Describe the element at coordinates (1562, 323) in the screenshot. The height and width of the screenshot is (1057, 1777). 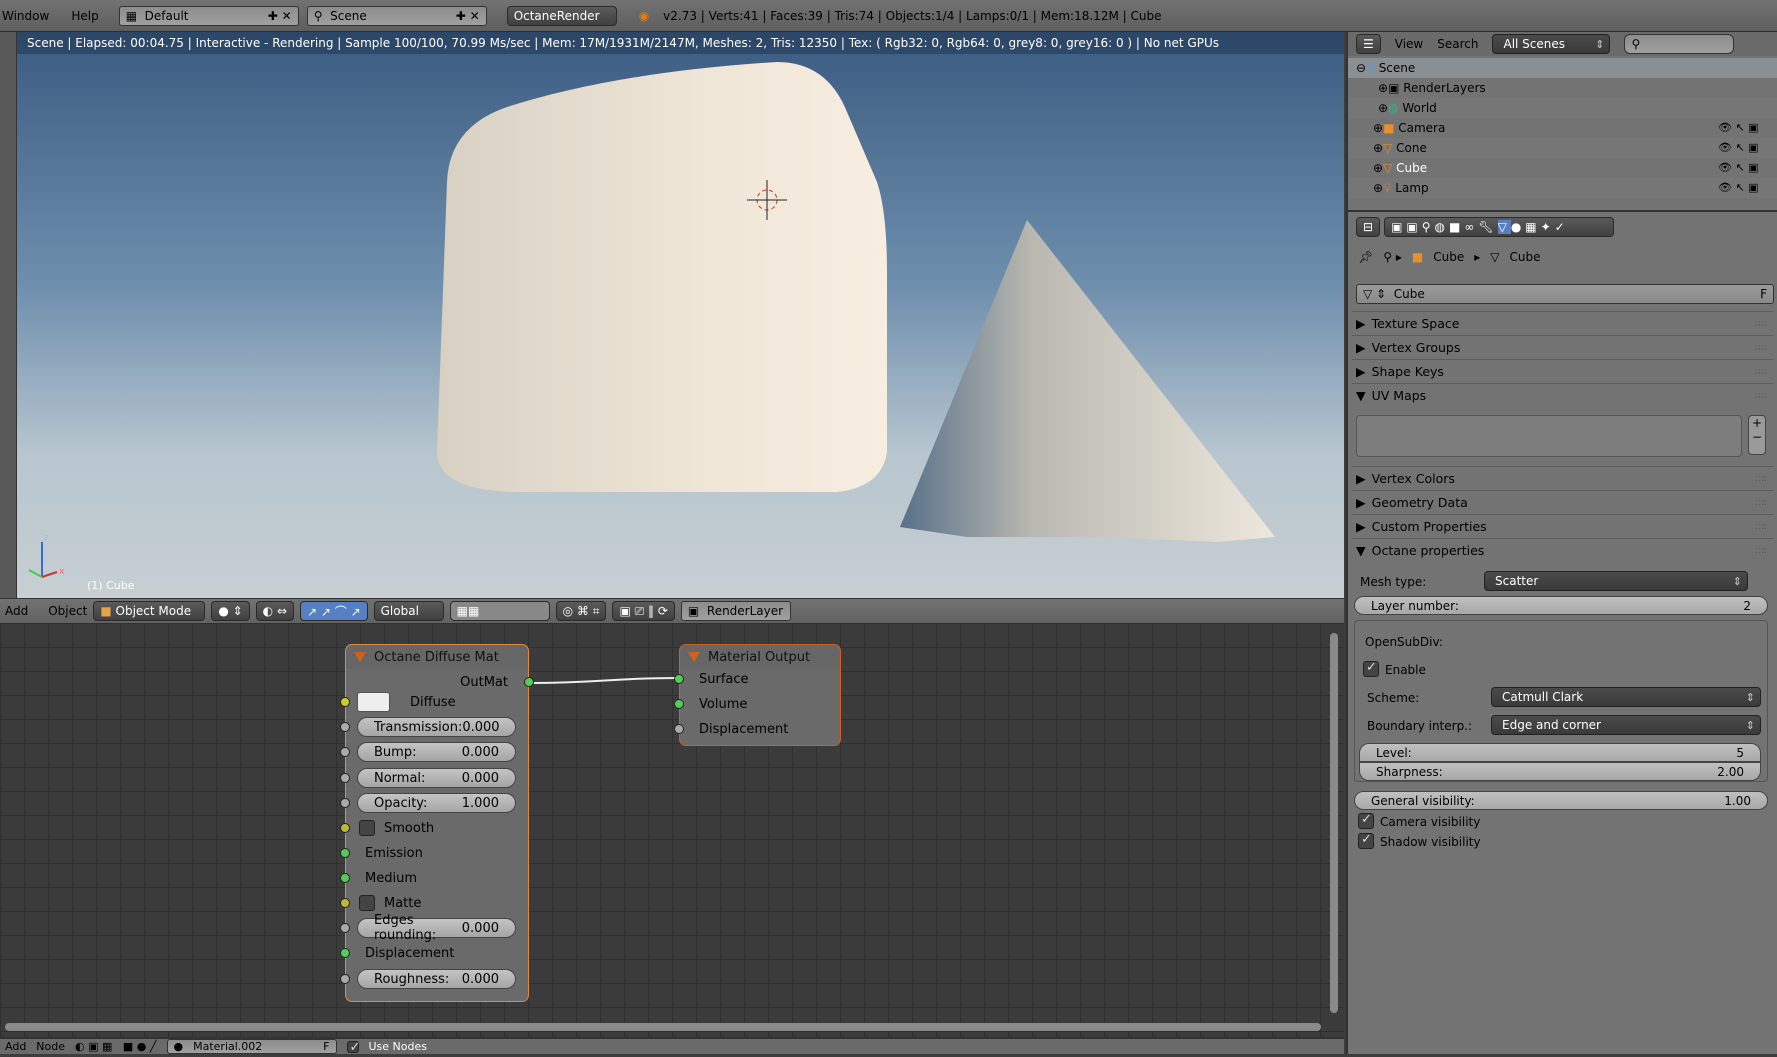
I see `panel-texture-space: ▶ Texture Space::::` at that location.